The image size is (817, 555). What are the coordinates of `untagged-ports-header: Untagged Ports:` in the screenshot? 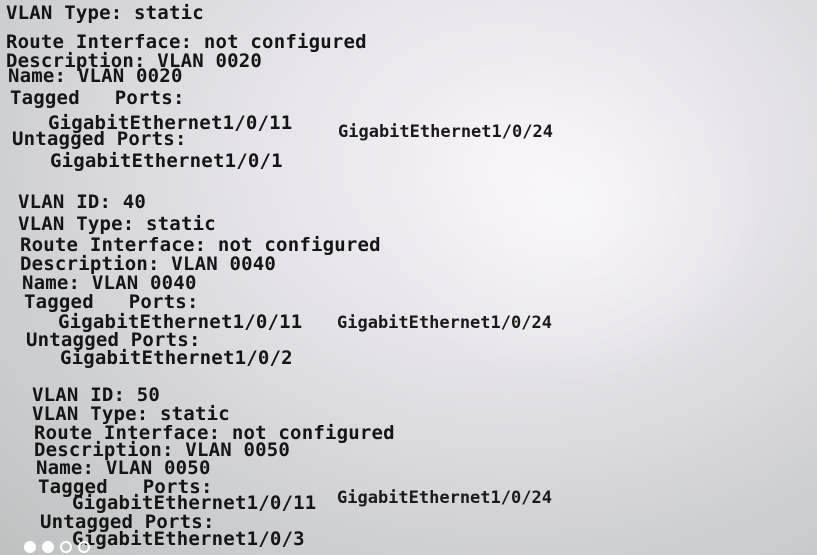 It's located at (99, 139).